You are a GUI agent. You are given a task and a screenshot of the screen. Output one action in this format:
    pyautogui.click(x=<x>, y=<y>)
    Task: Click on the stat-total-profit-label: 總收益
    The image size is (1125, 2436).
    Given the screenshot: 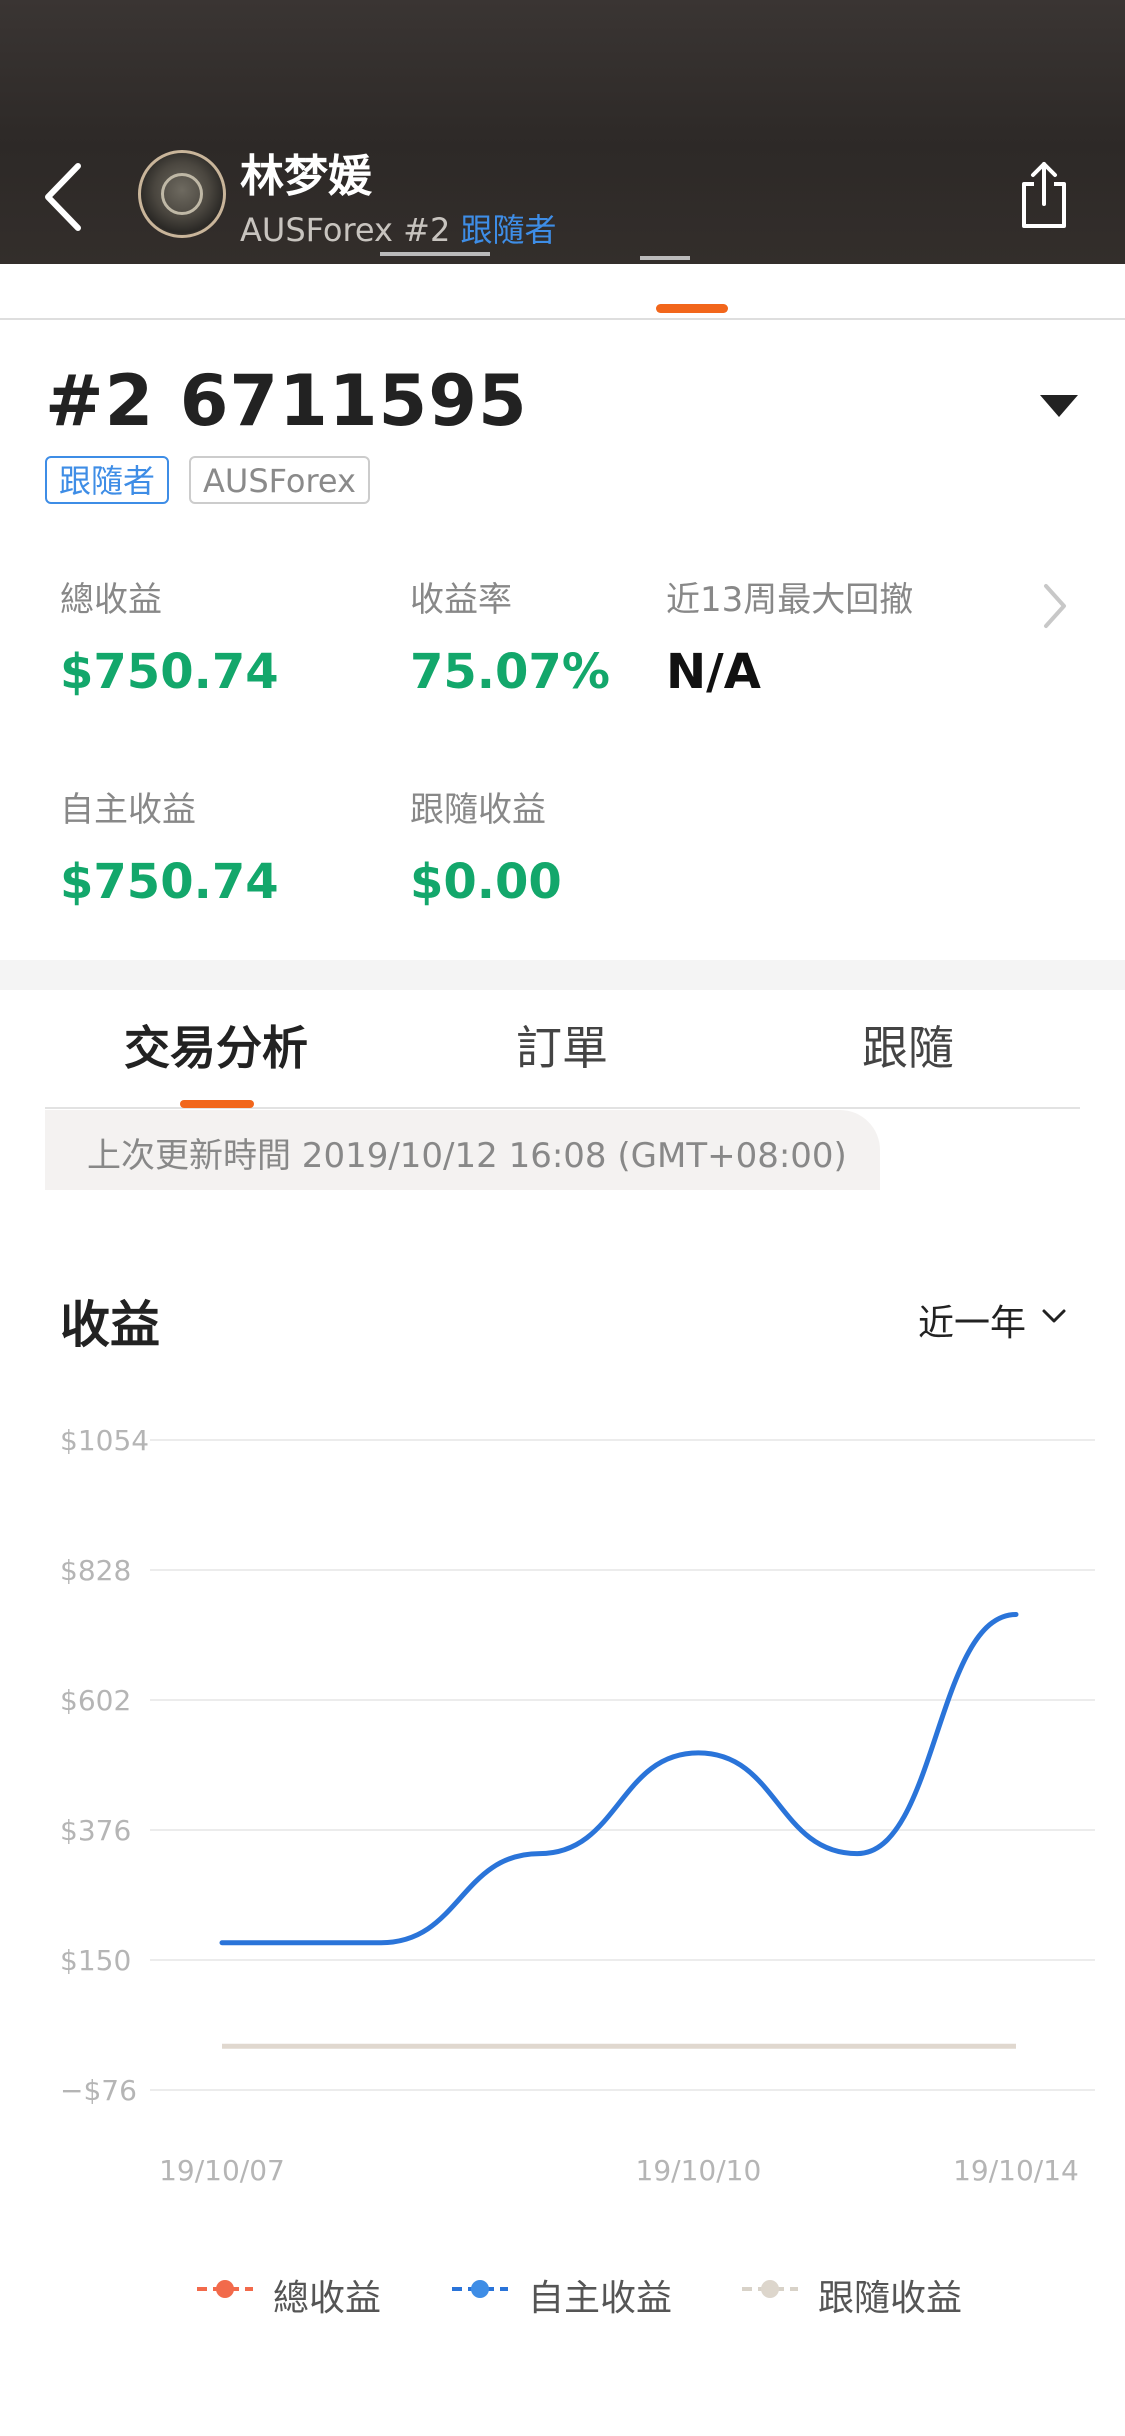 What is the action you would take?
    pyautogui.click(x=111, y=600)
    